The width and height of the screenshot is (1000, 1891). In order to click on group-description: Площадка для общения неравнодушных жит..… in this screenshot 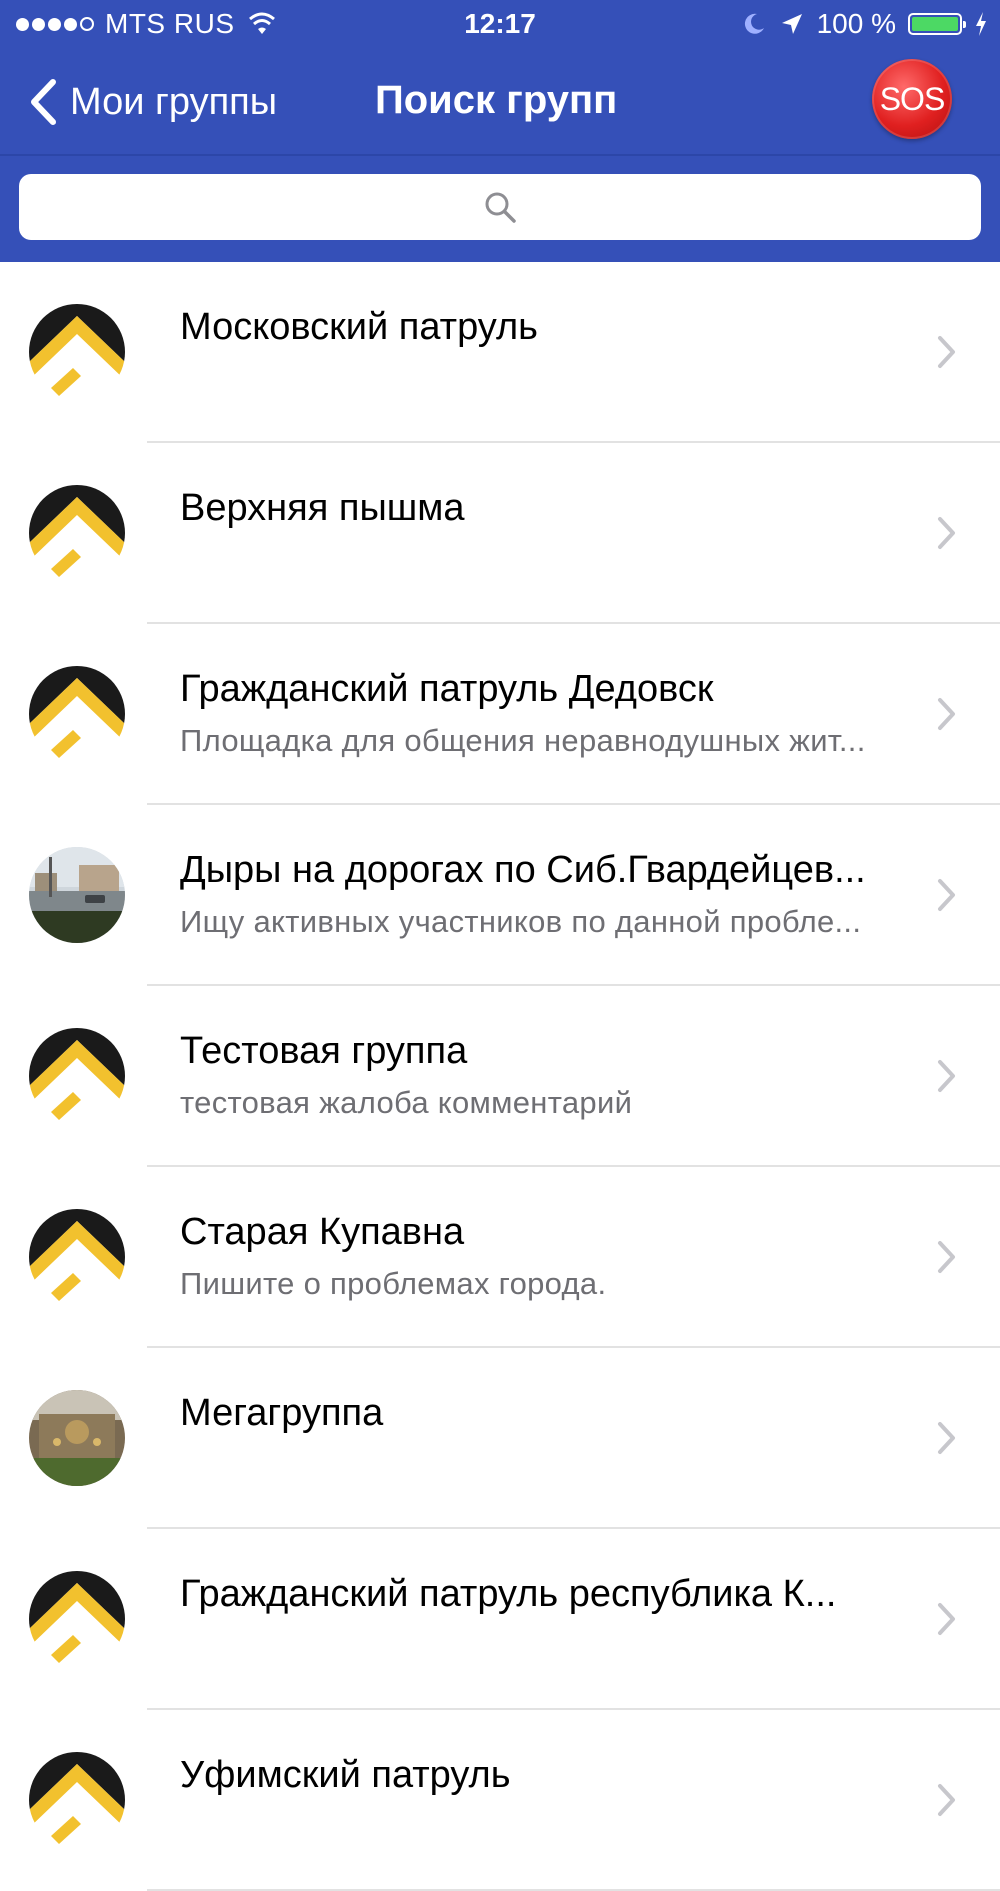, I will do `click(523, 740)`.